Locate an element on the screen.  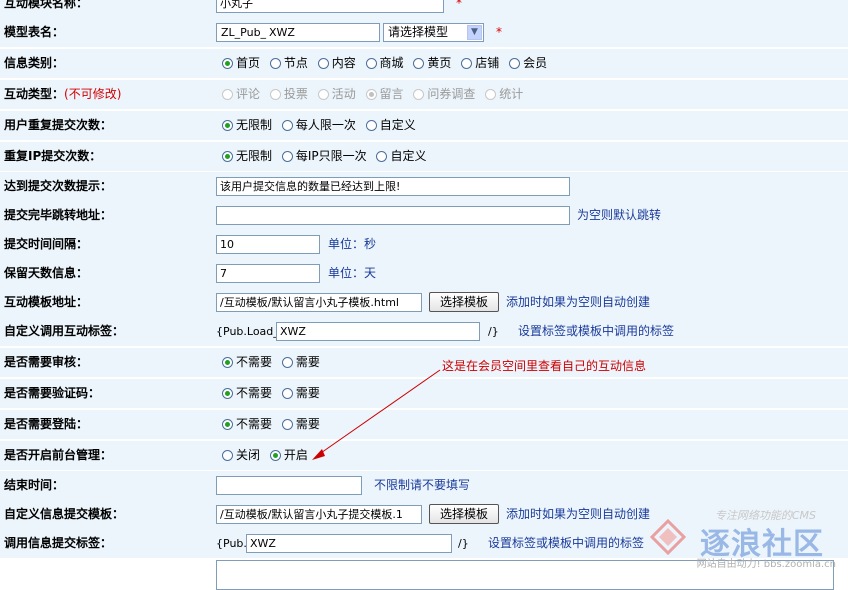
row-info-category: 信息类别： 首页 节点 内容 商城 黄页 店铺 会员 is located at coordinates (424, 64).